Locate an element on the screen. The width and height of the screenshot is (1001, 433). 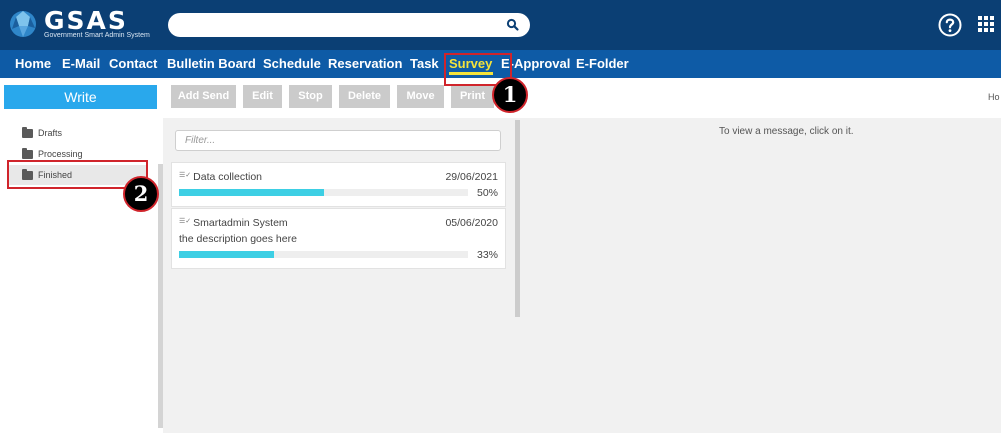
survey-item-date: 29/06/2021 is located at coordinates (471, 177).